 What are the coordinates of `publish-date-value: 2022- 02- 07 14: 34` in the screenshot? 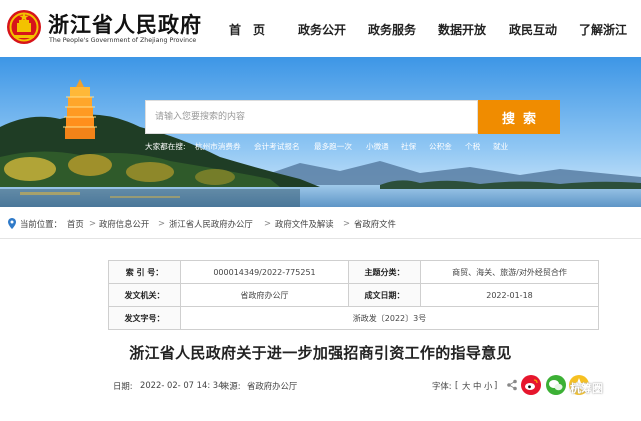 It's located at (182, 385).